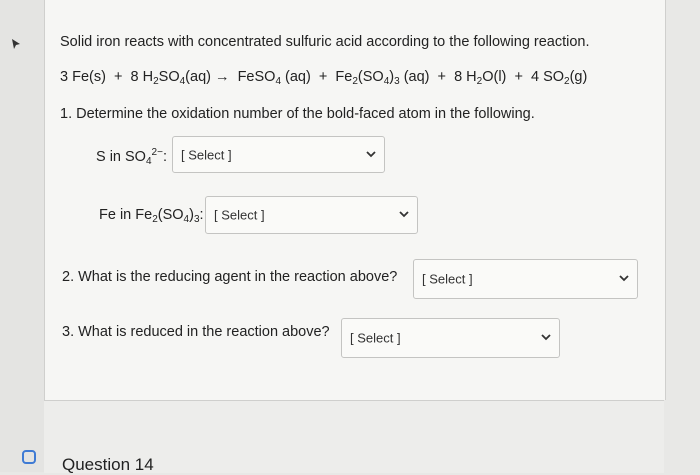 The image size is (700, 475). What do you see at coordinates (16, 44) in the screenshot?
I see `flag-icon` at bounding box center [16, 44].